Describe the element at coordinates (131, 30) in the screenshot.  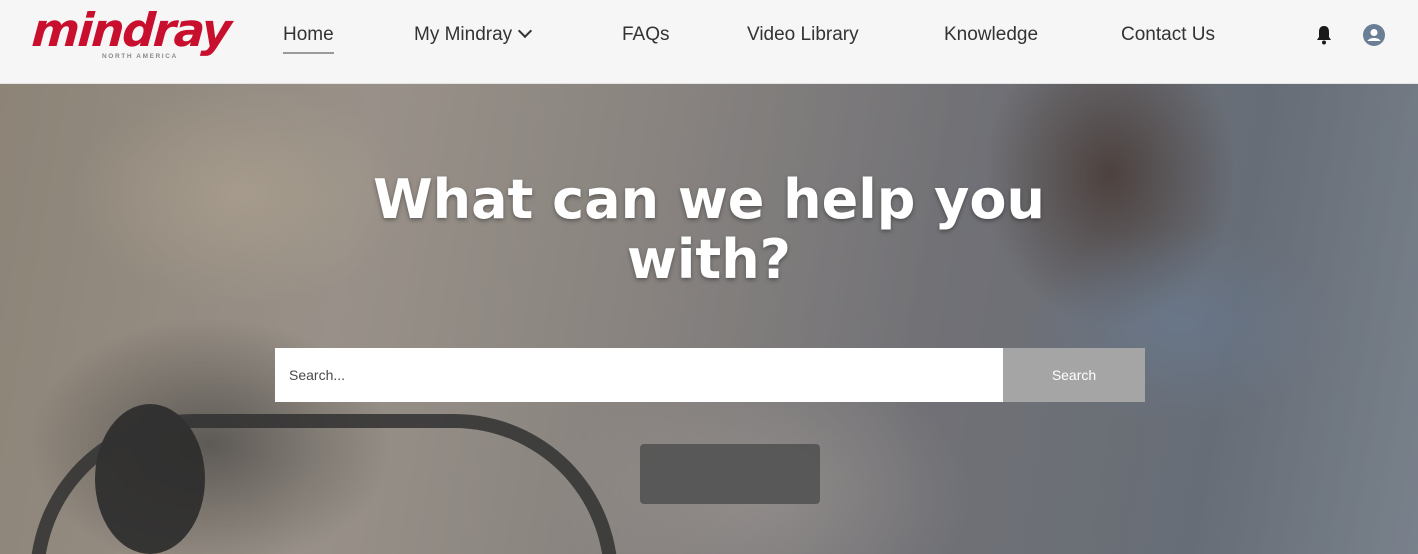
I see `logo-wordmark: mindray` at that location.